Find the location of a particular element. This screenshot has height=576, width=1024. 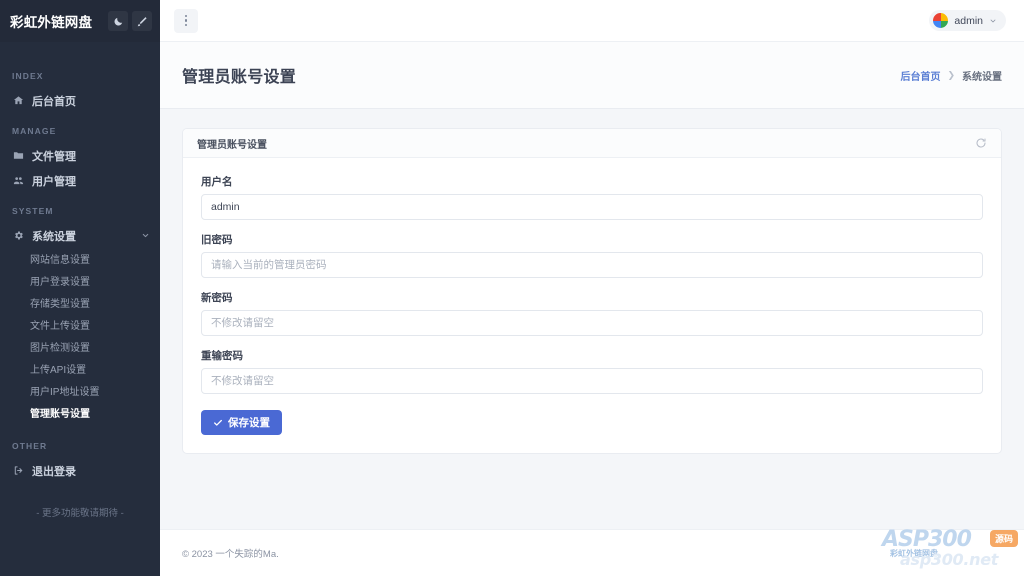

page-title: 管理员账号设置 is located at coordinates (239, 77).